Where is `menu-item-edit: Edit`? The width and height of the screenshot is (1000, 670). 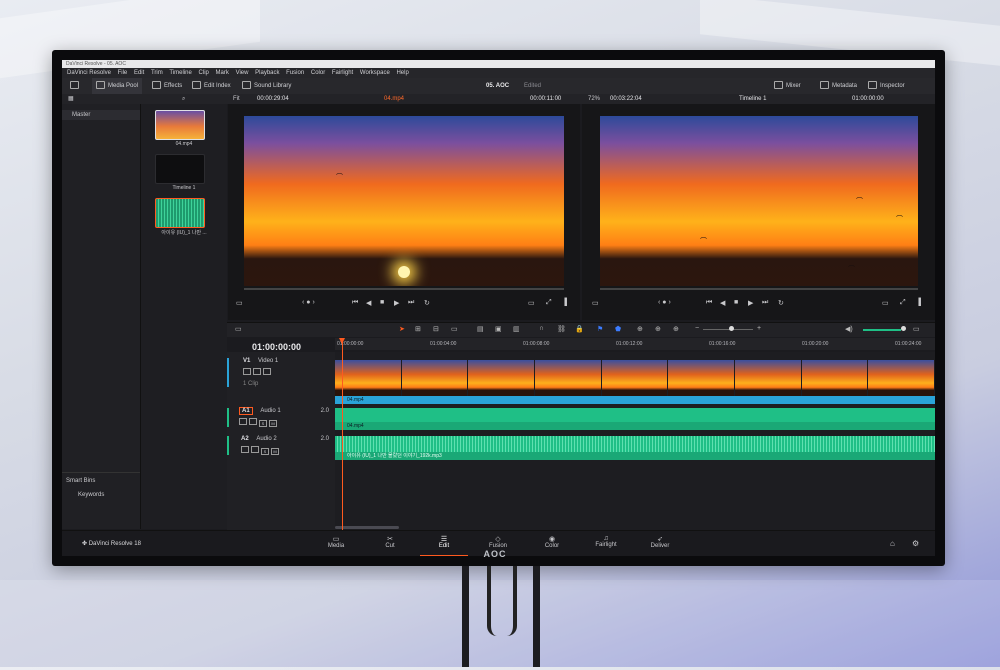 menu-item-edit: Edit is located at coordinates (139, 73).